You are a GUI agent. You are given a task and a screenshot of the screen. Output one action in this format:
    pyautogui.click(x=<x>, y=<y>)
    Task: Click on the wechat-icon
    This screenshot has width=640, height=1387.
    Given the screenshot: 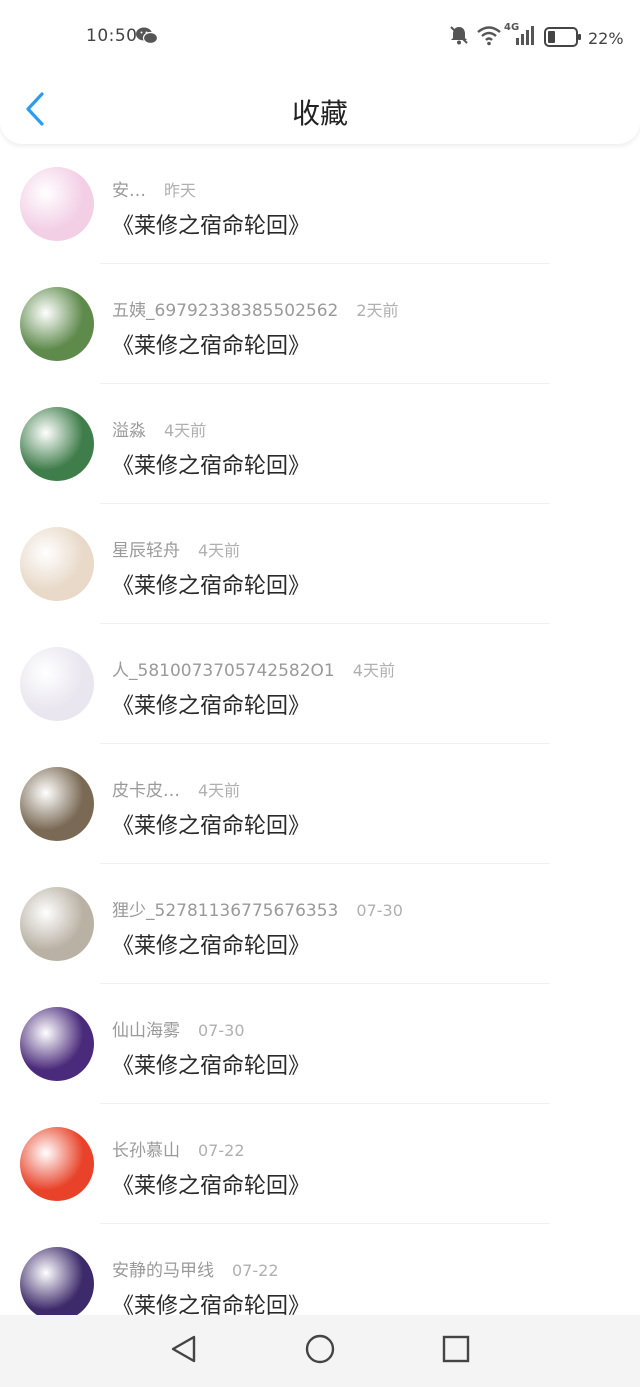 What is the action you would take?
    pyautogui.click(x=147, y=38)
    